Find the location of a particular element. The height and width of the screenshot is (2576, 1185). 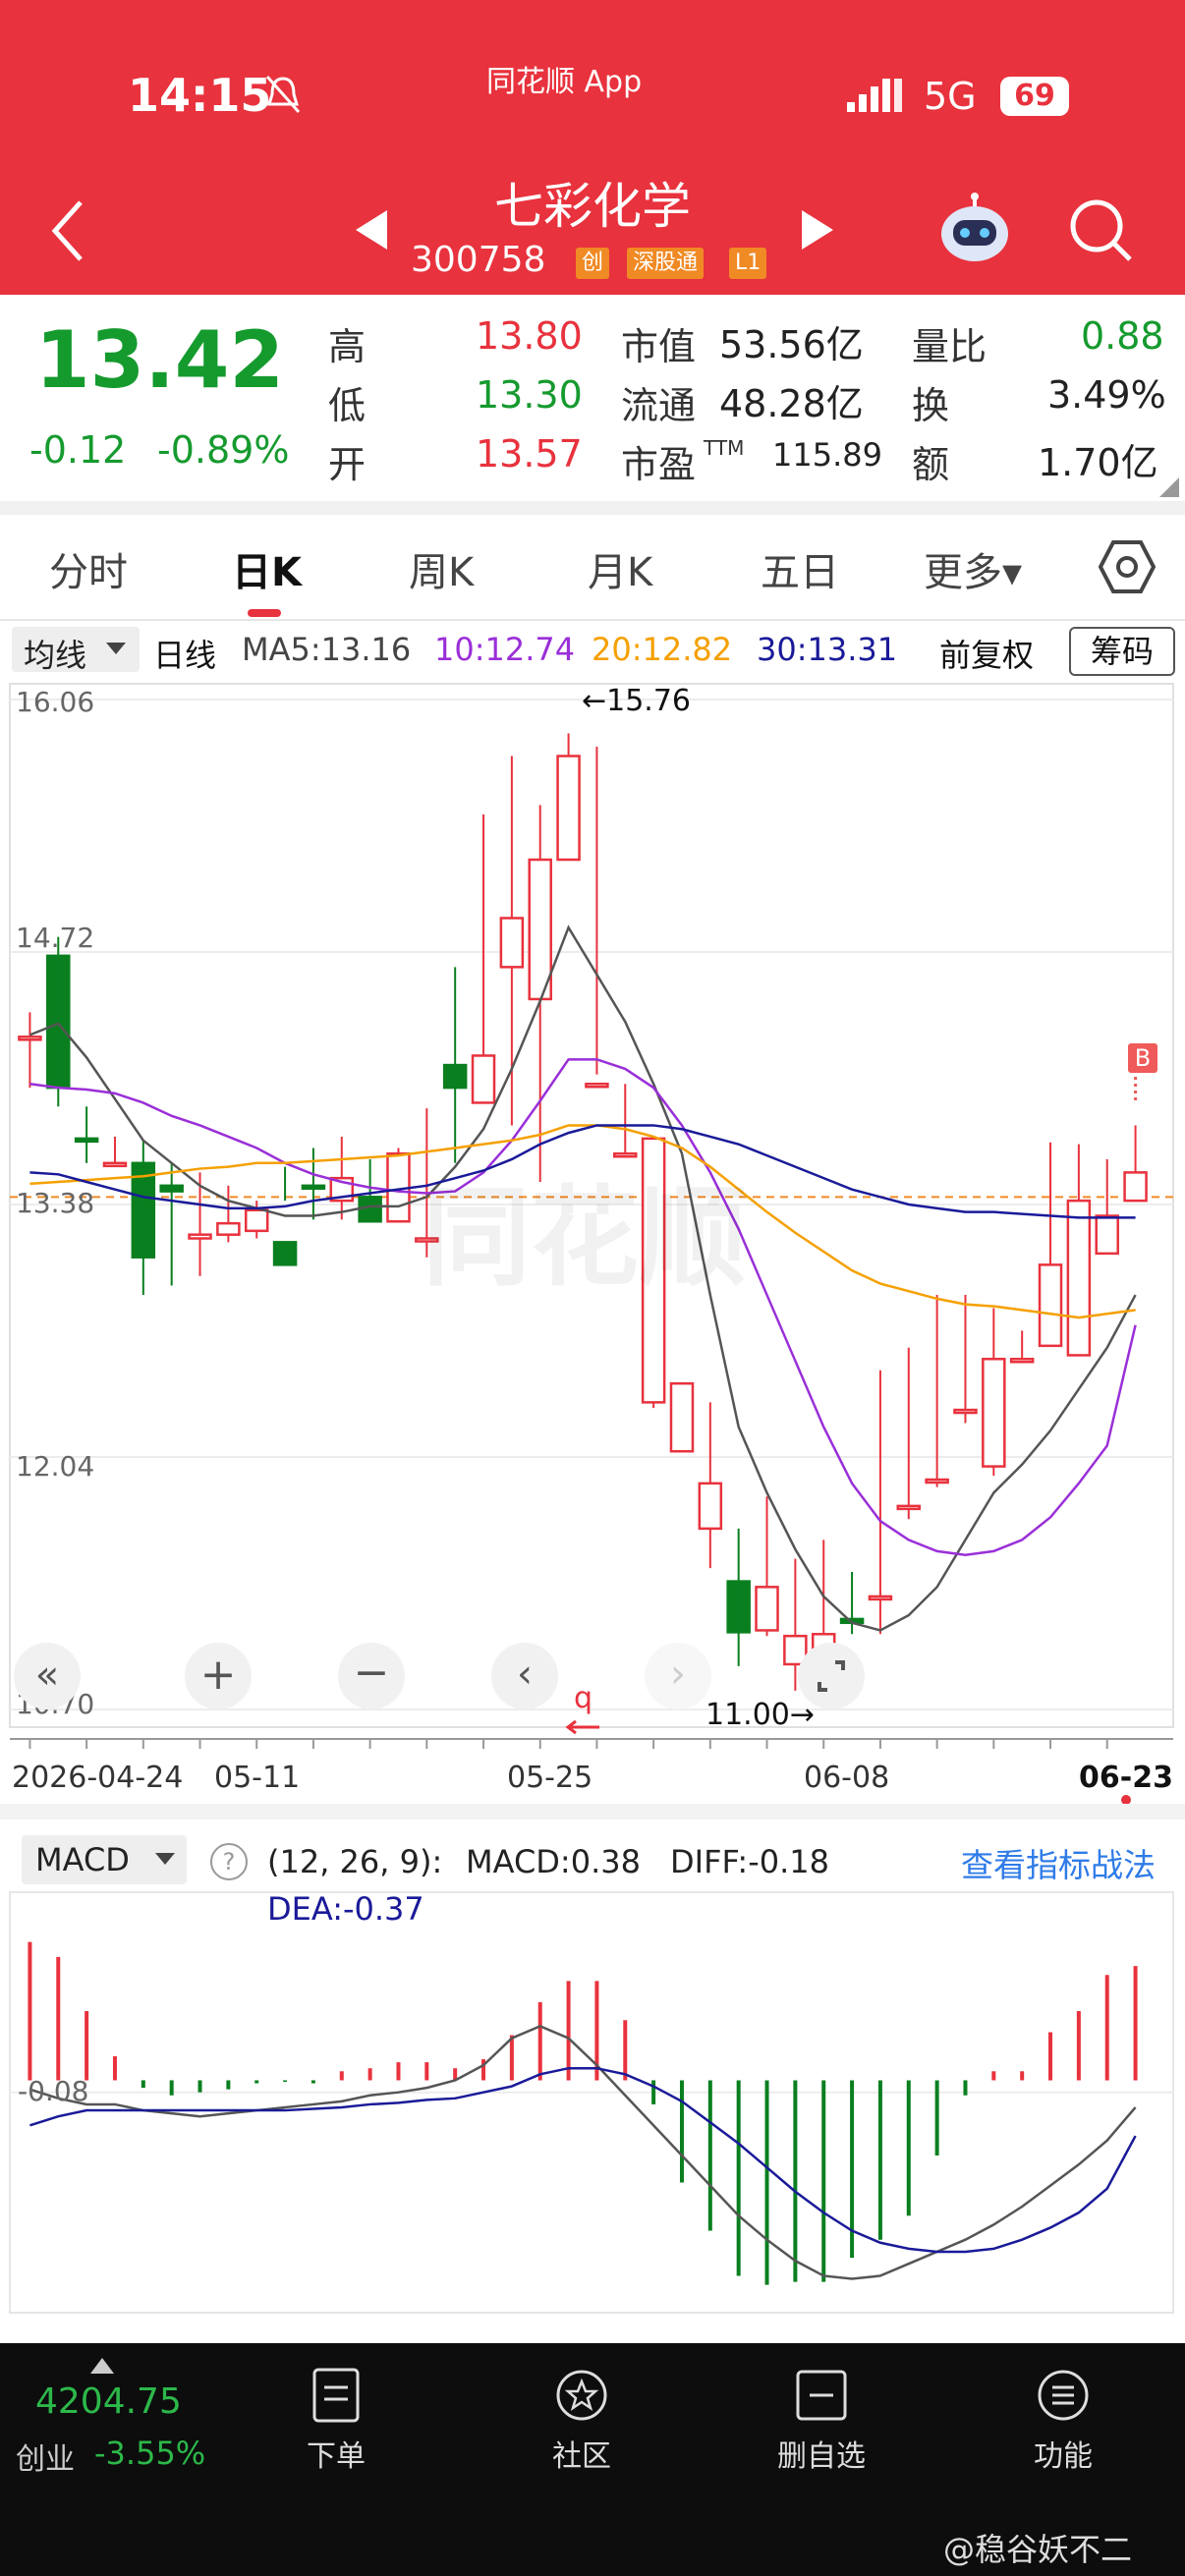

nav-order: 下单 is located at coordinates (336, 2453).